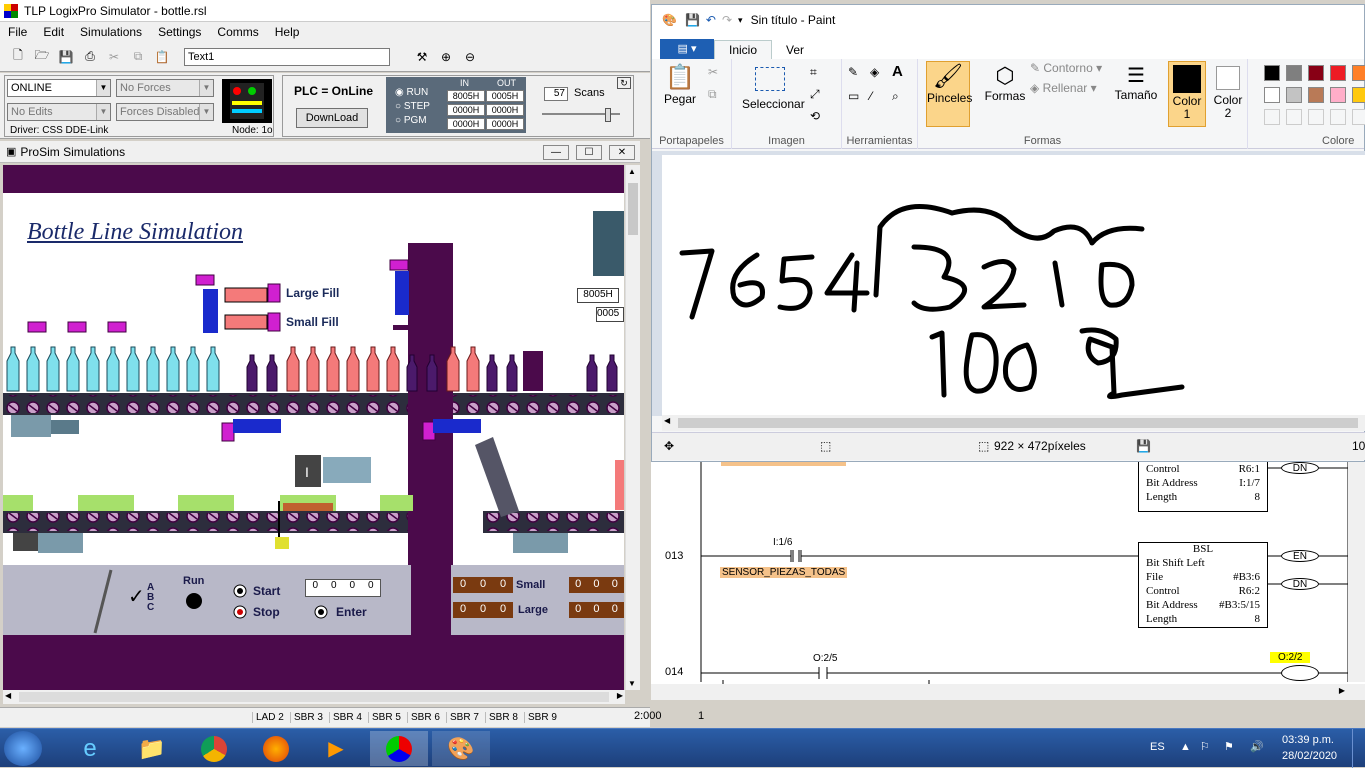 The image size is (1365, 768). Describe the element at coordinates (687, 49) in the screenshot. I see `file-menu-button: ▤ ▾` at that location.